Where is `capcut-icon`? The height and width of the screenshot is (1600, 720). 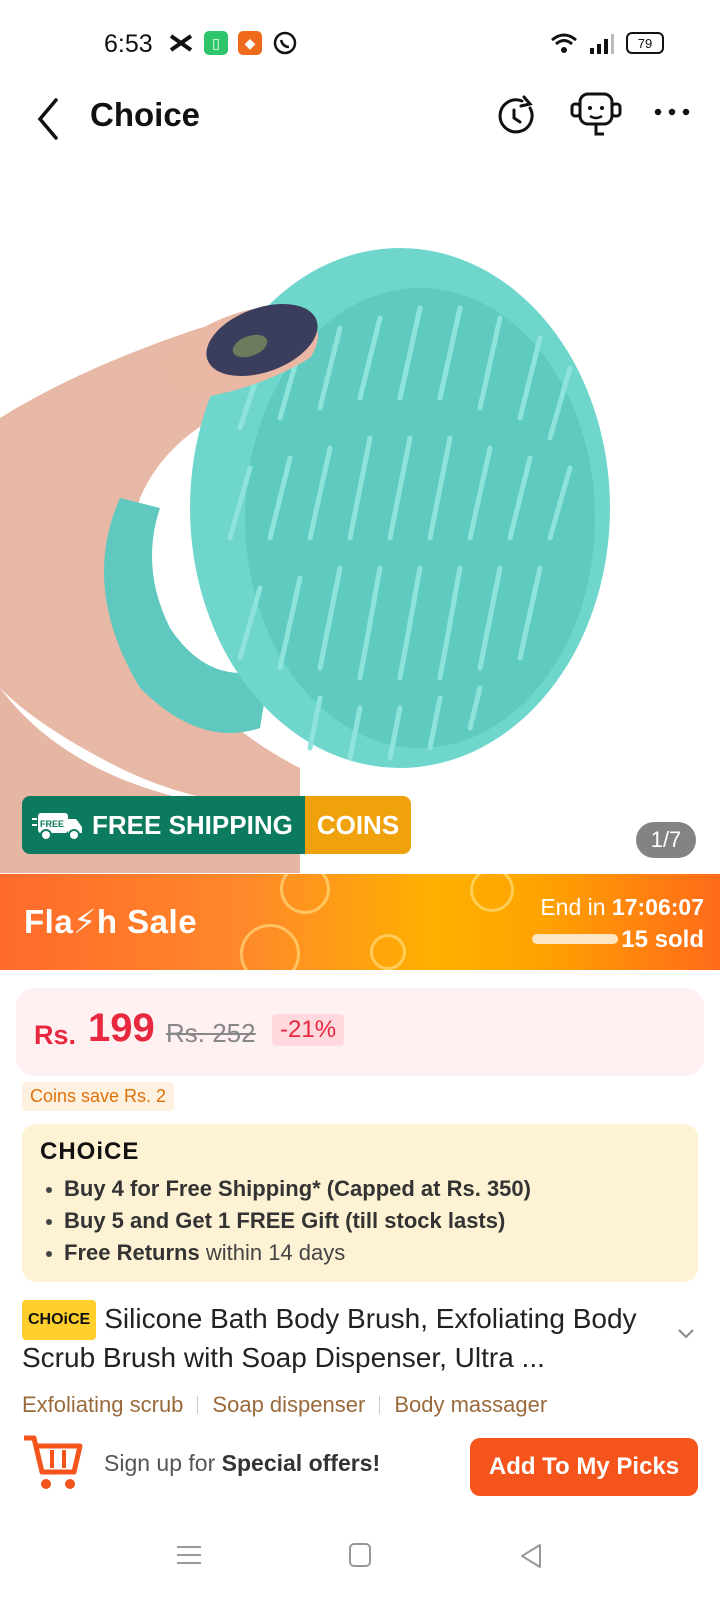
capcut-icon is located at coordinates (181, 43).